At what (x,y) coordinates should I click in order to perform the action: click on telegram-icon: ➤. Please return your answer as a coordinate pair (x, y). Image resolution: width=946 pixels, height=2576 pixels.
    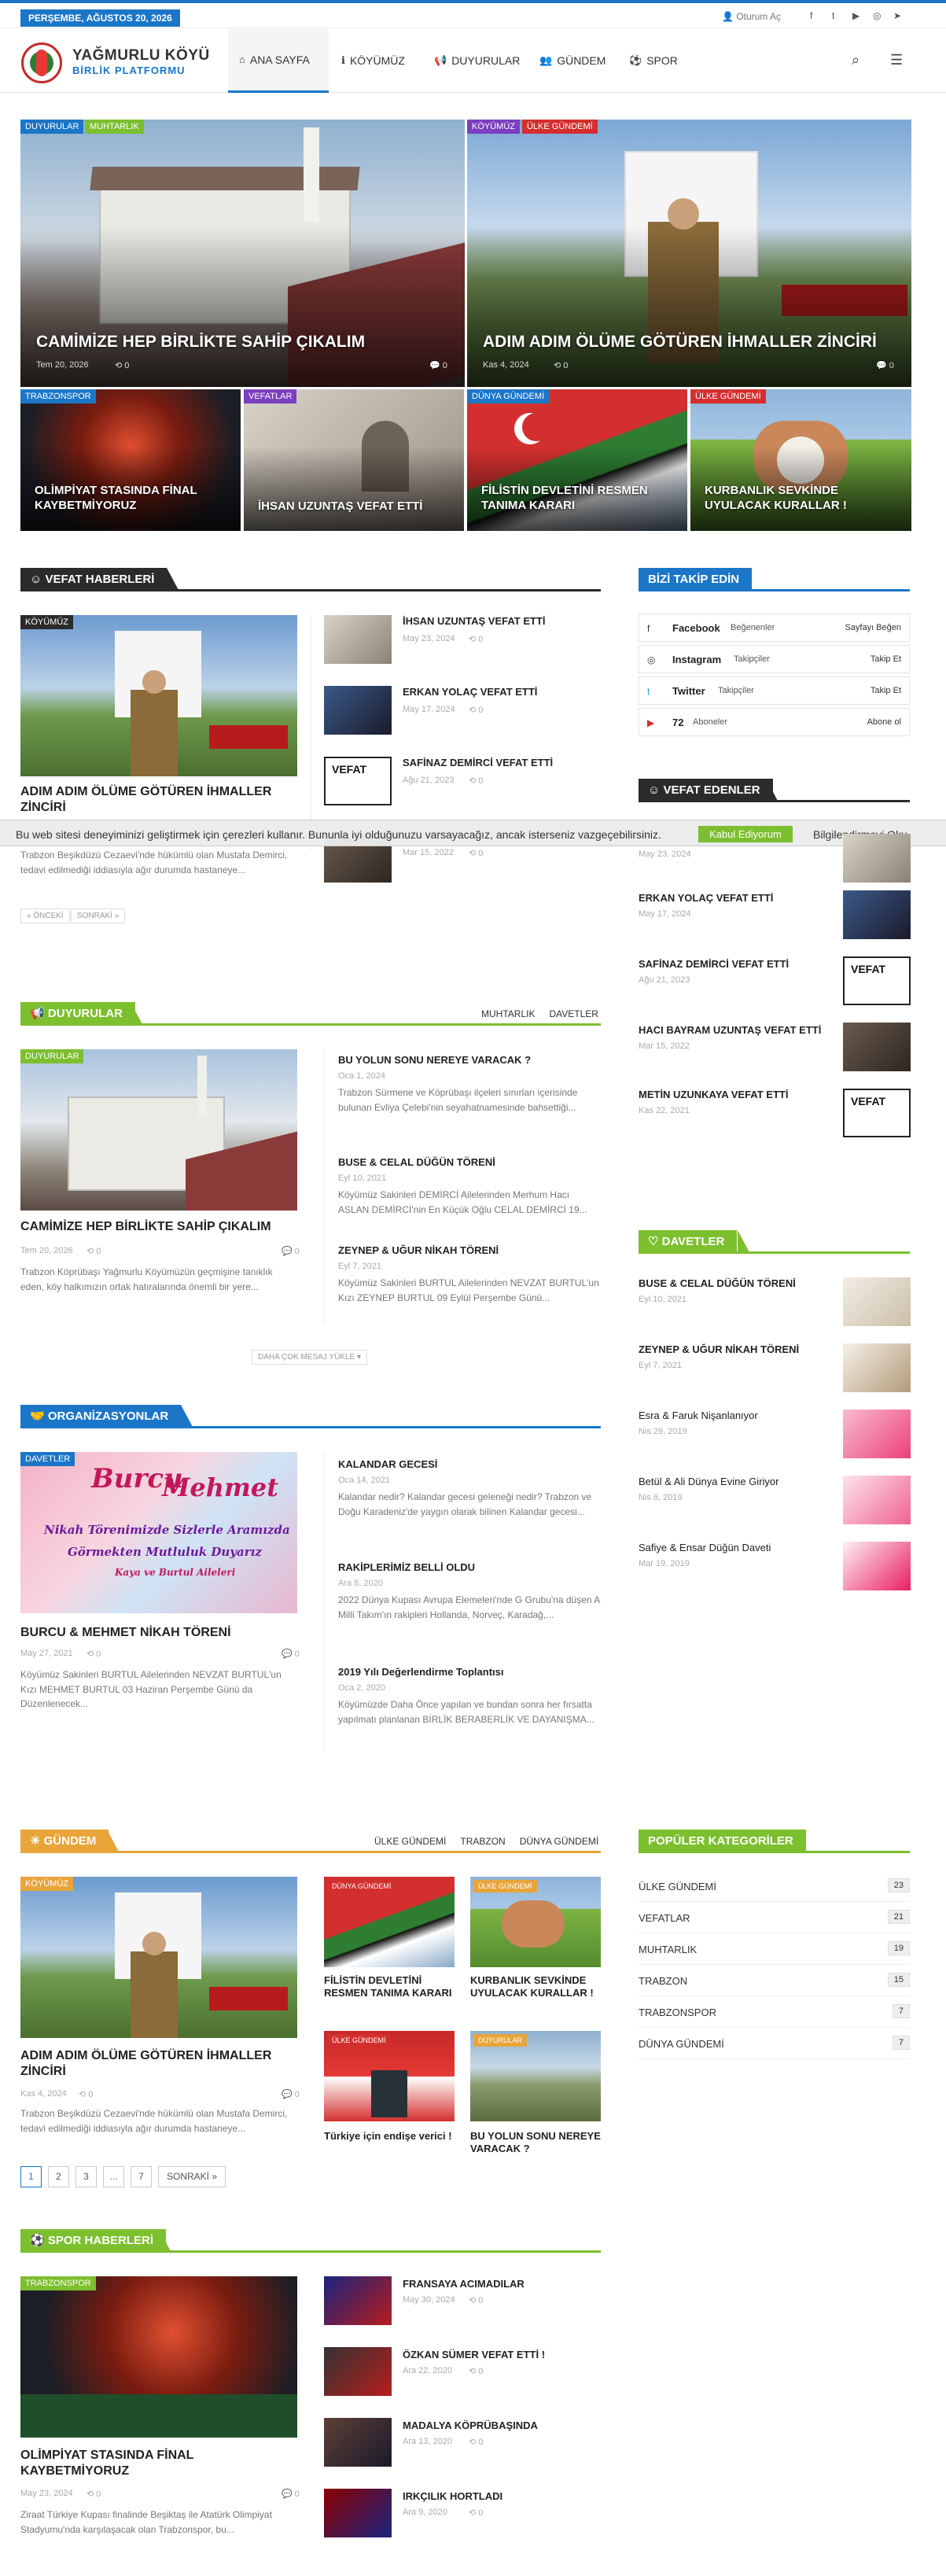
    Looking at the image, I should click on (897, 15).